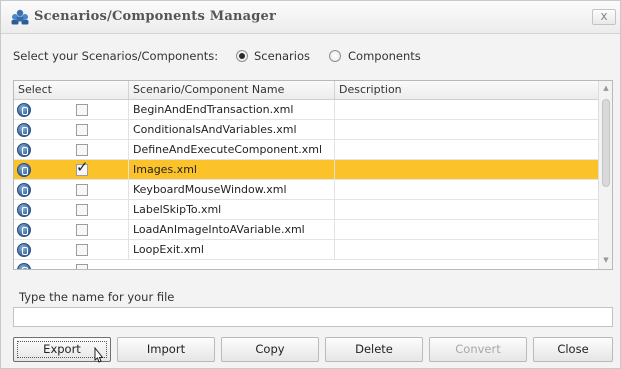  What do you see at coordinates (384, 56) in the screenshot?
I see `components-radio-label: Components` at bounding box center [384, 56].